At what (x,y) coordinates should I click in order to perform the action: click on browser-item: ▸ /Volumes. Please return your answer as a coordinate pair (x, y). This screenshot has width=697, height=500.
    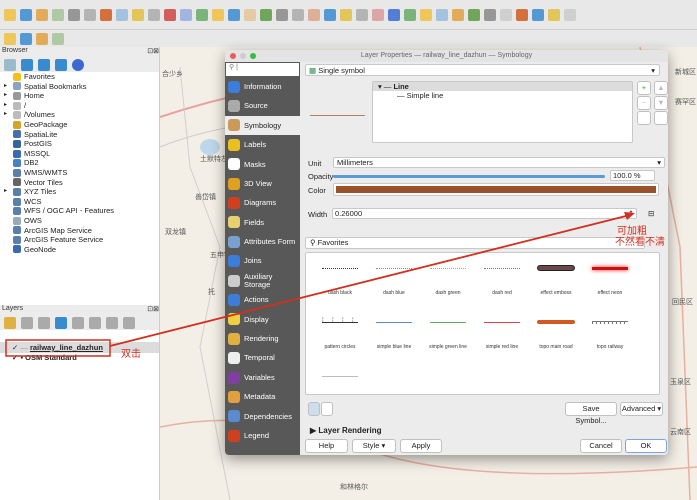
    Looking at the image, I should click on (79, 115).